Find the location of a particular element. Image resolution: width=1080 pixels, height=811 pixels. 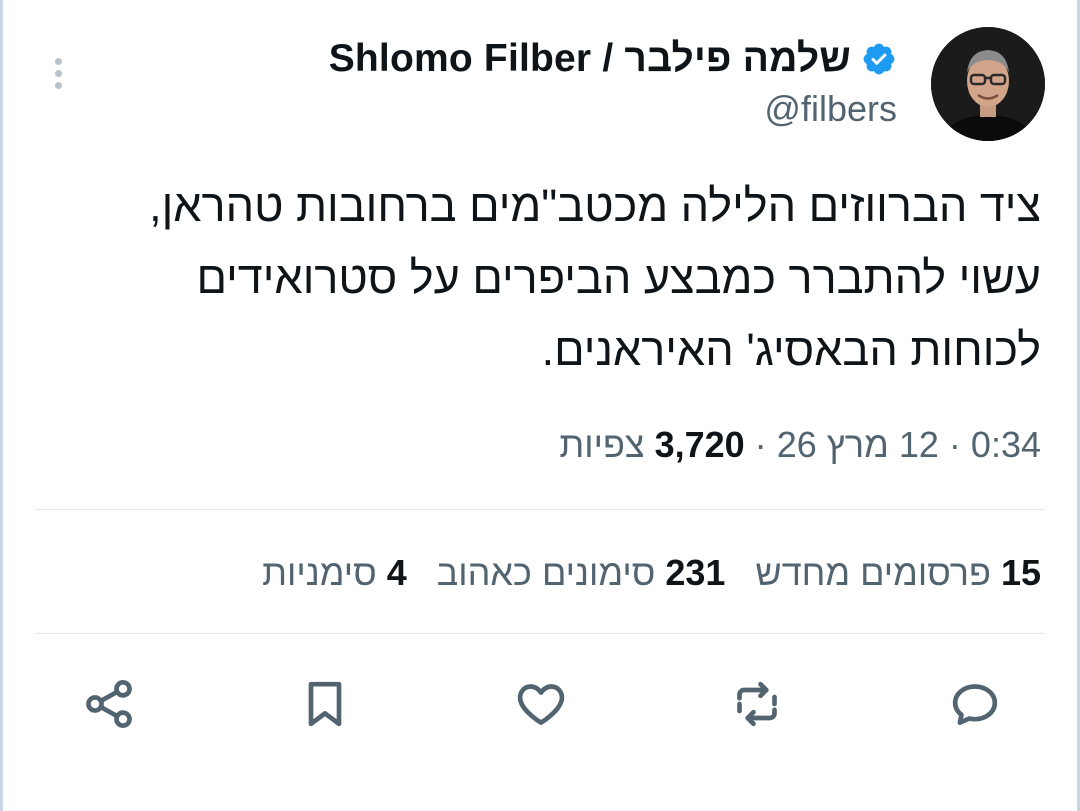

avatar is located at coordinates (988, 84).